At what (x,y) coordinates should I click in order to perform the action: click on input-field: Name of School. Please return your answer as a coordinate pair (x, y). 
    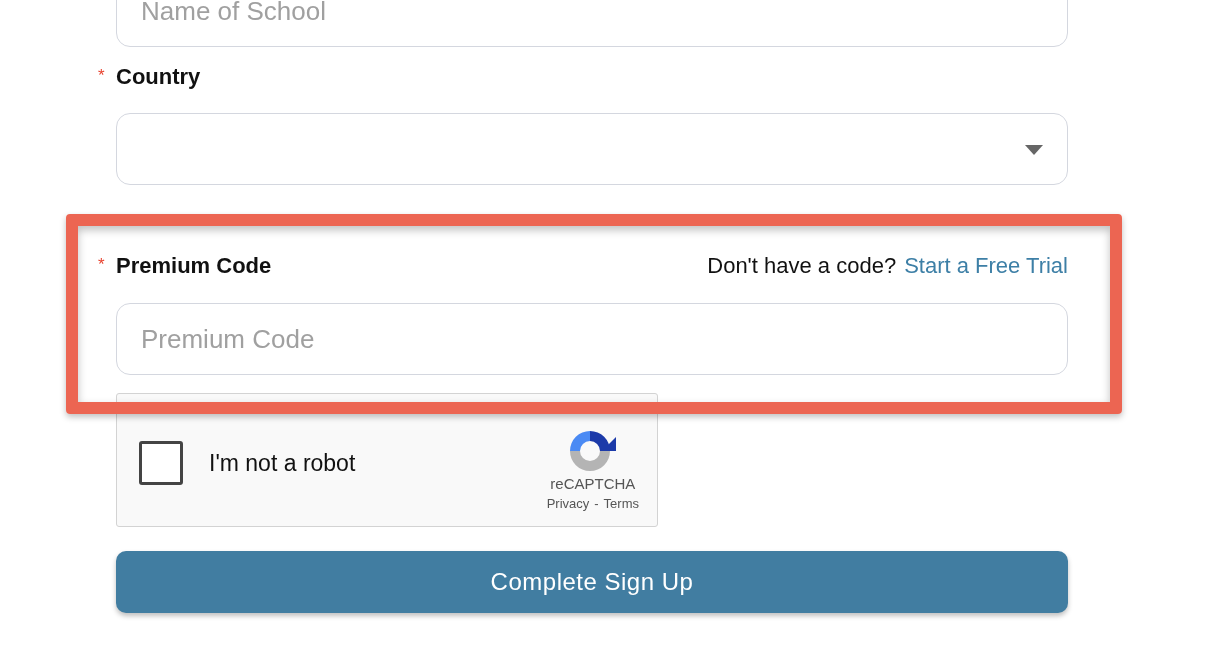
    Looking at the image, I should click on (592, 23).